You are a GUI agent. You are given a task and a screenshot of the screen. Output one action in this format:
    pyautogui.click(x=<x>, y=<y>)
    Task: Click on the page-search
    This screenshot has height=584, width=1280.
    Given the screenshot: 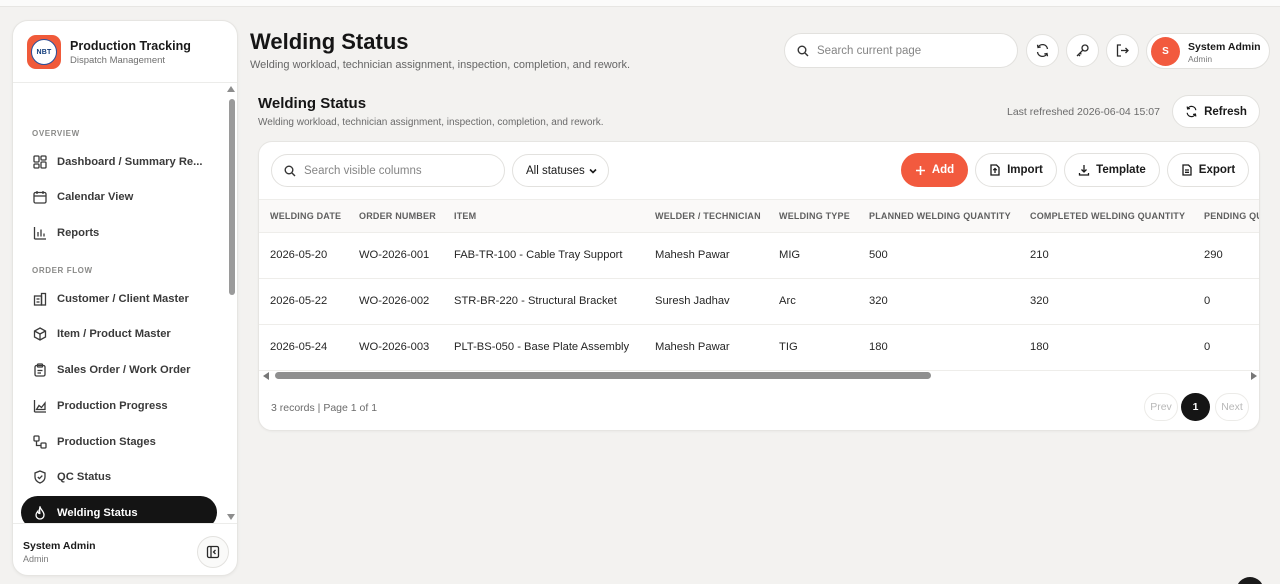 What is the action you would take?
    pyautogui.click(x=901, y=50)
    